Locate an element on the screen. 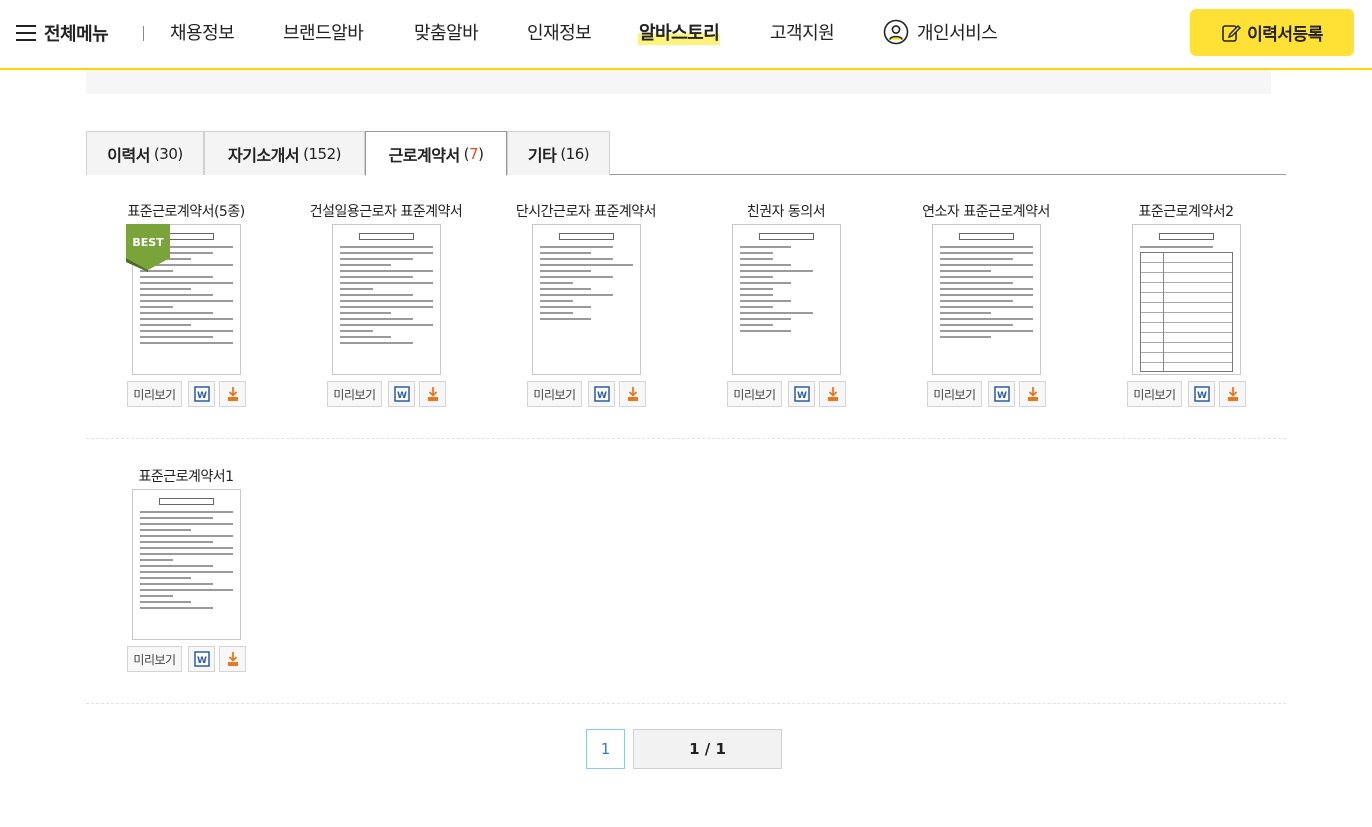 The image size is (1372, 827). nav-personal-service: 개인서비스 is located at coordinates (957, 32).